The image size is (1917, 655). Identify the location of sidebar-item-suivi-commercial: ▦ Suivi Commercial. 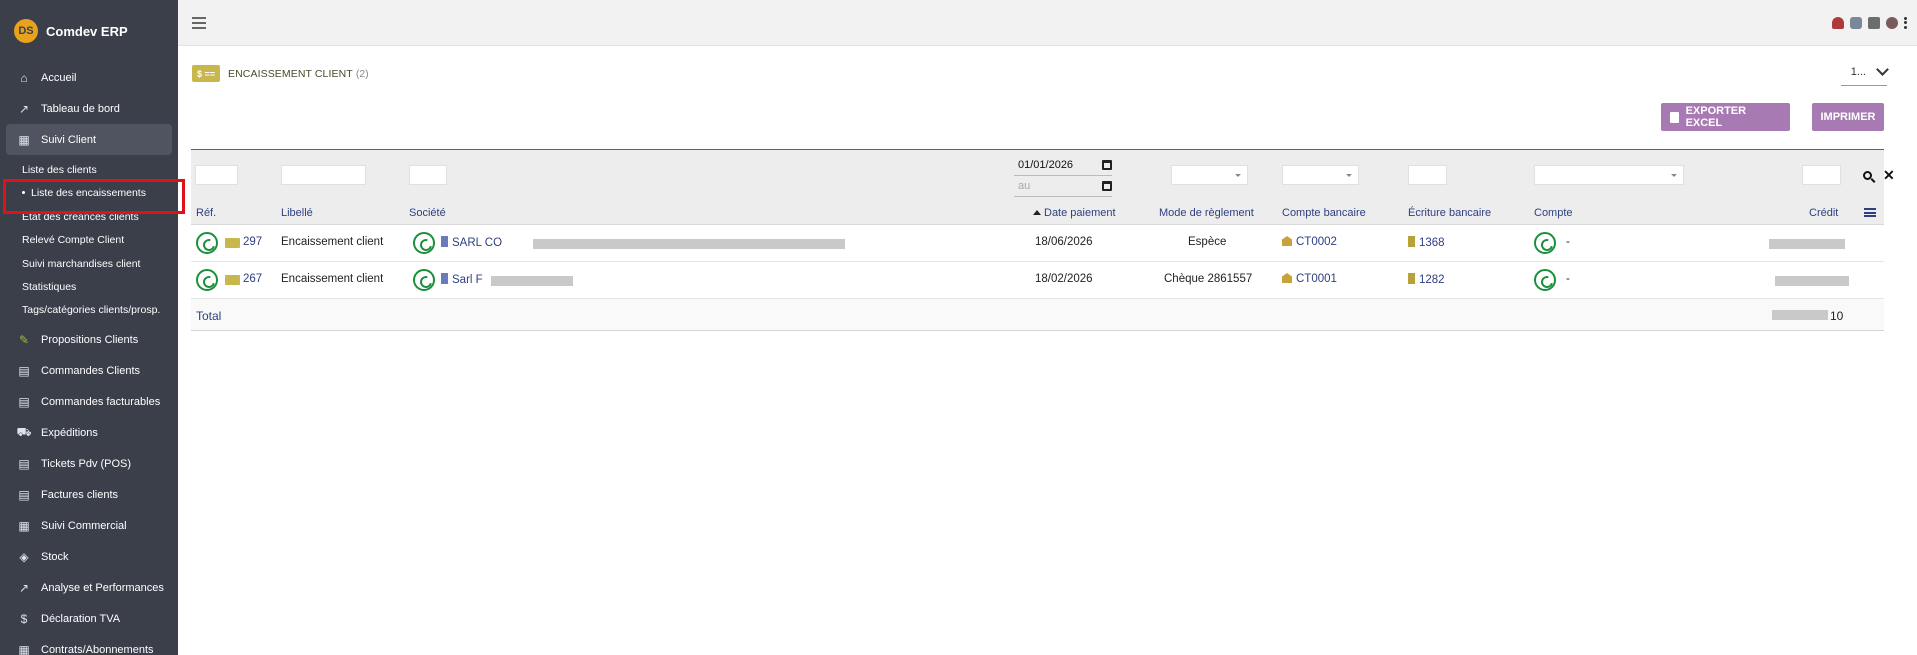
(89, 526).